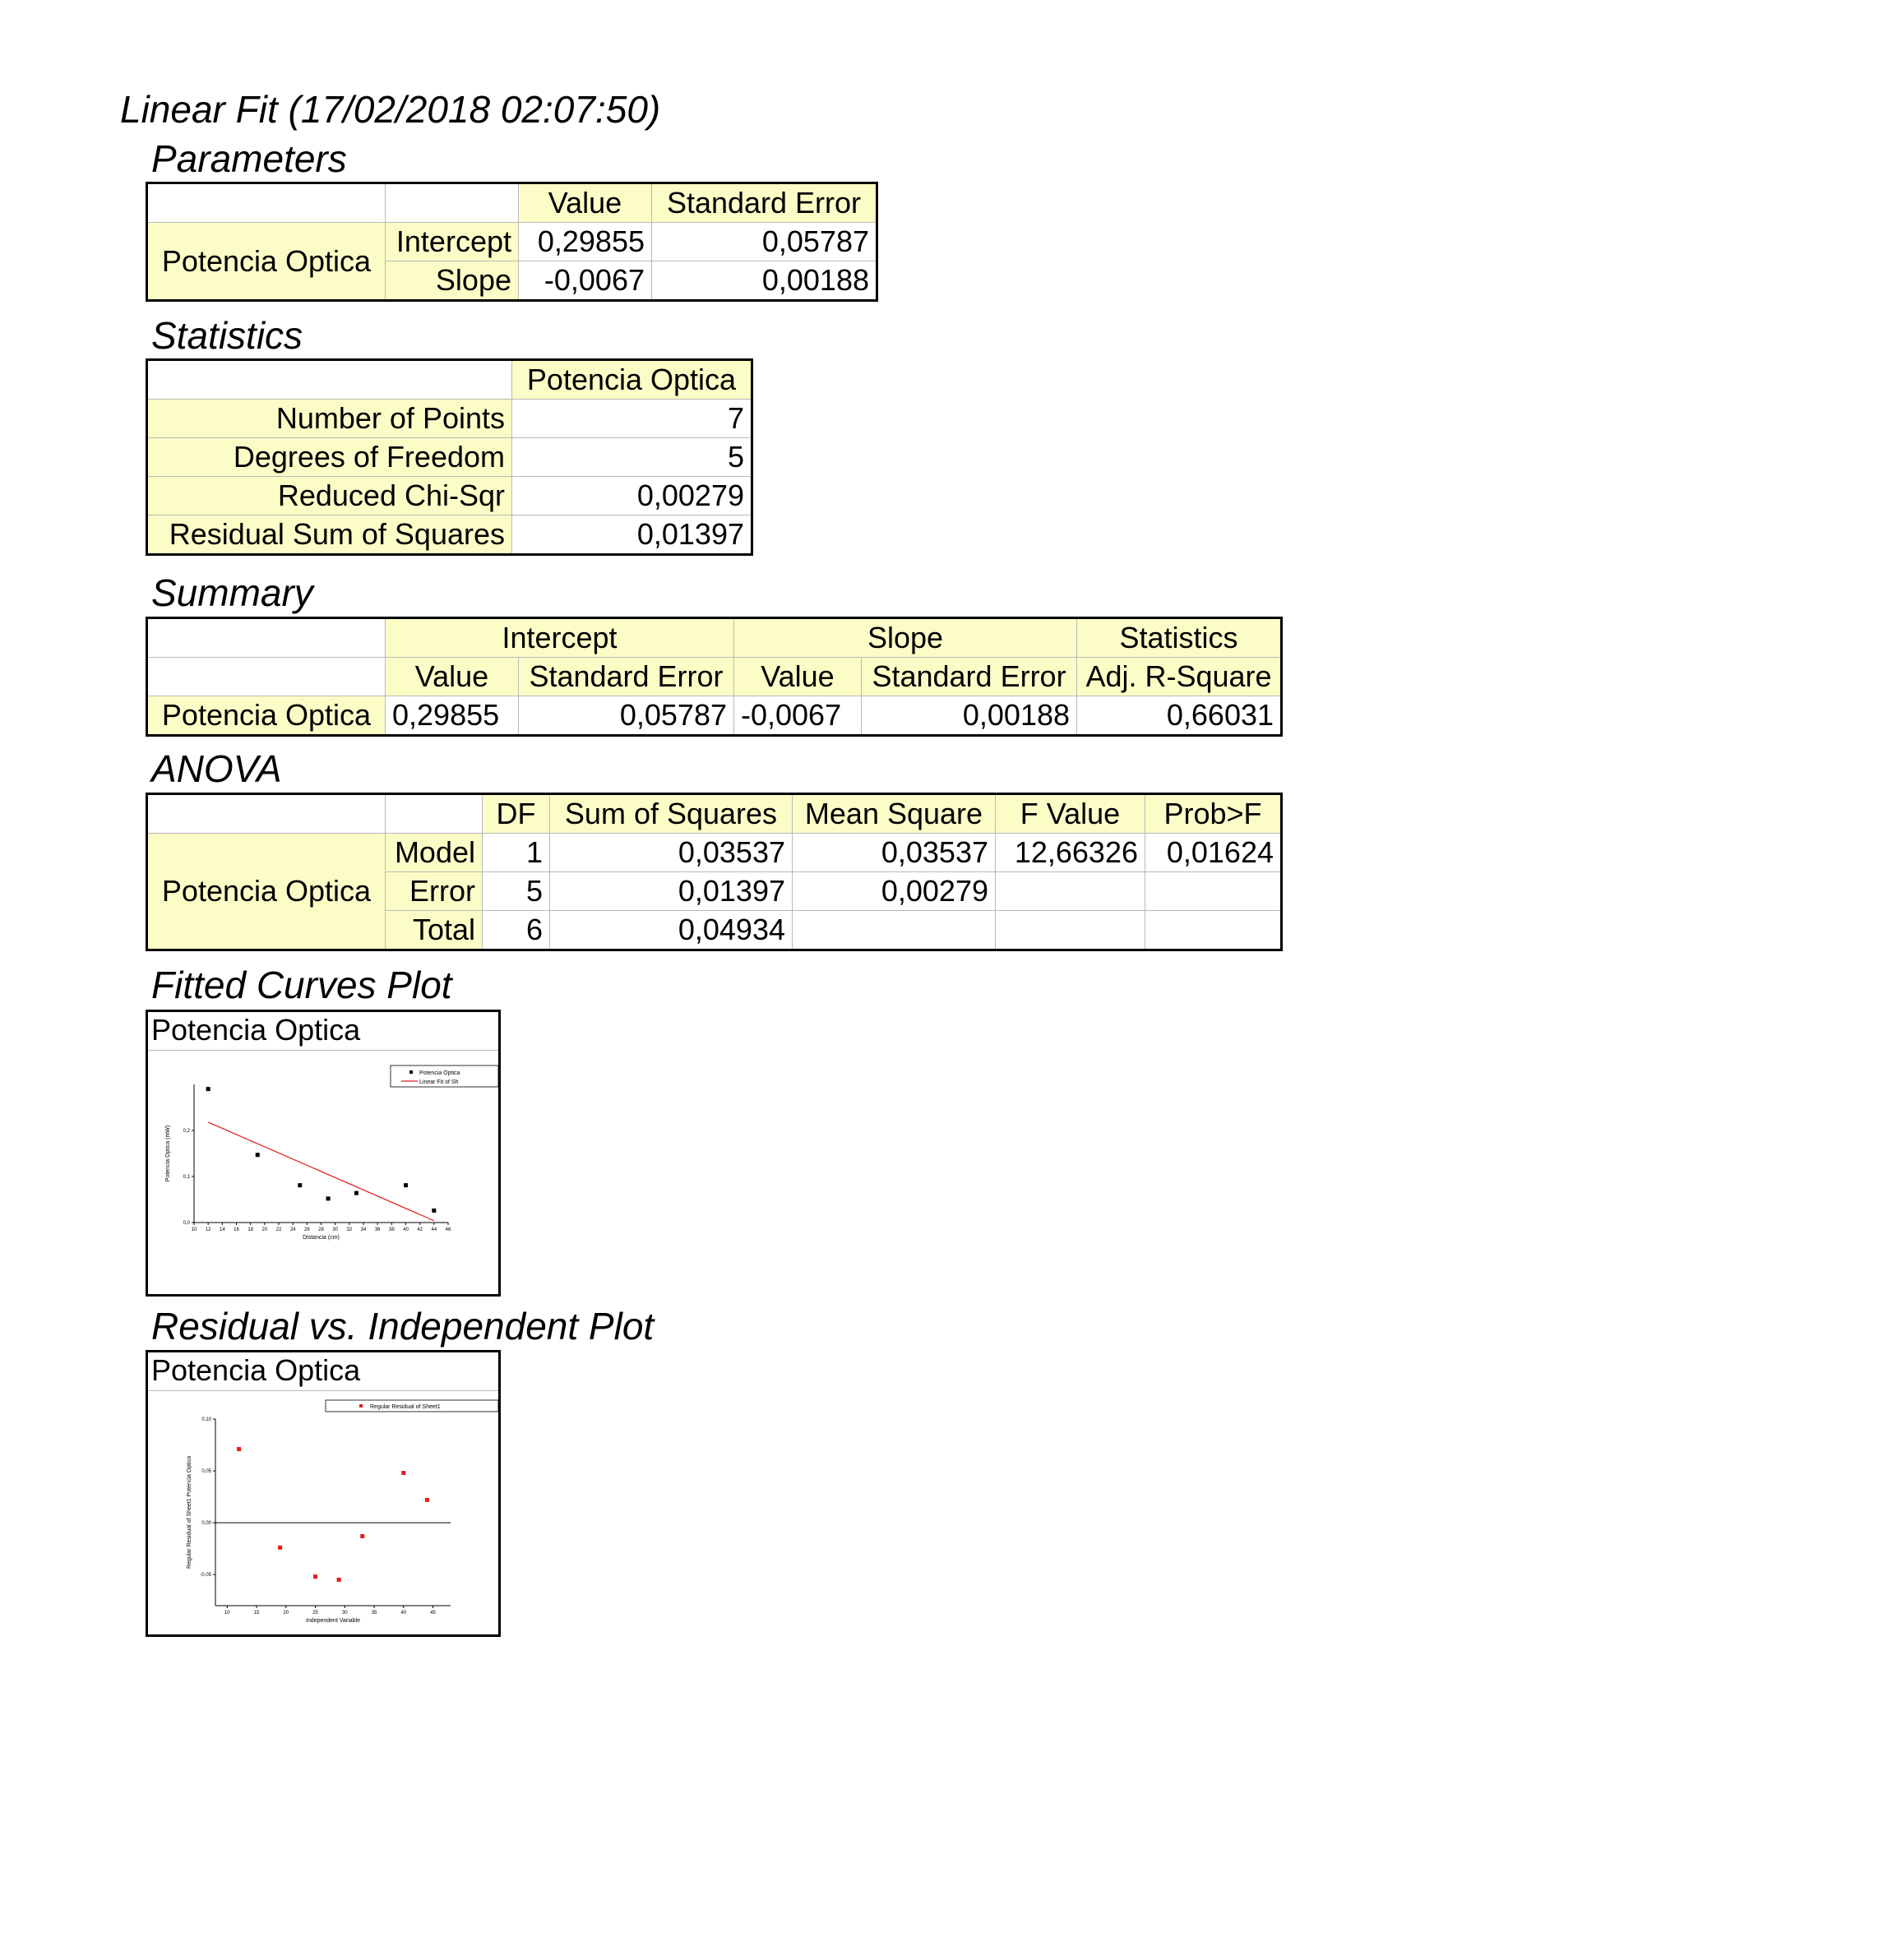  Describe the element at coordinates (585, 241) in the screenshot. I see `cell-intercept-value: 0,29855` at that location.